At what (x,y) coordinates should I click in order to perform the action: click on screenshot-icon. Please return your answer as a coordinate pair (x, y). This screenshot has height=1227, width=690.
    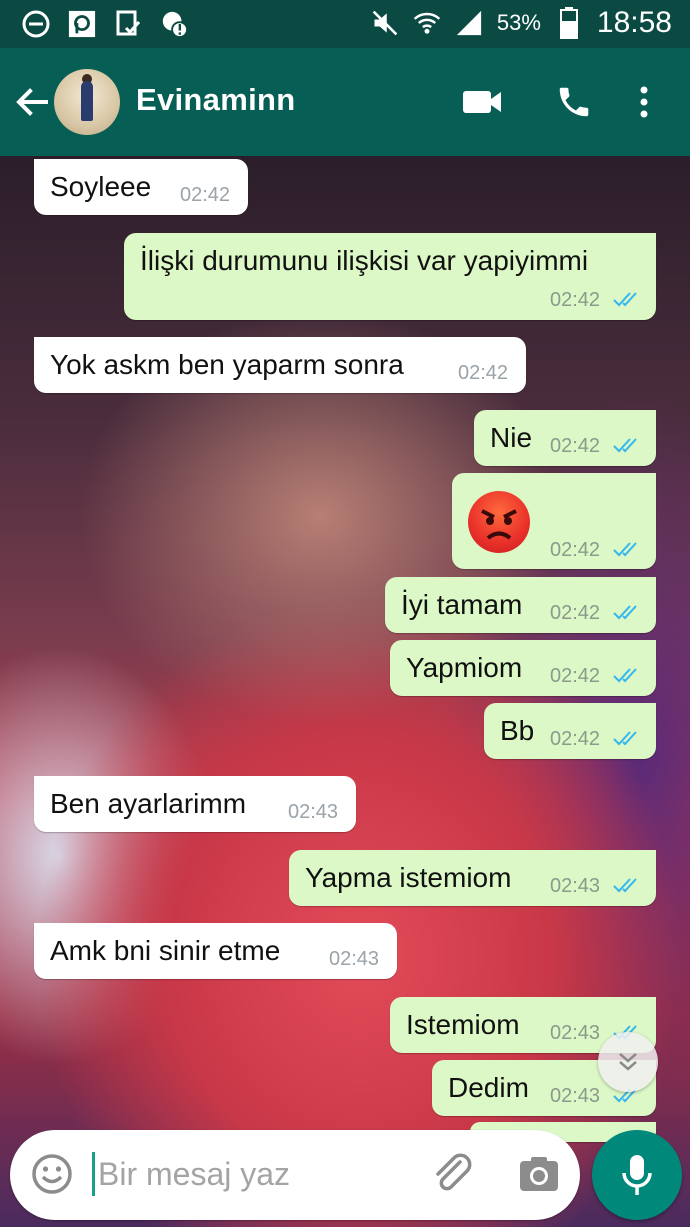
    Looking at the image, I should click on (128, 24).